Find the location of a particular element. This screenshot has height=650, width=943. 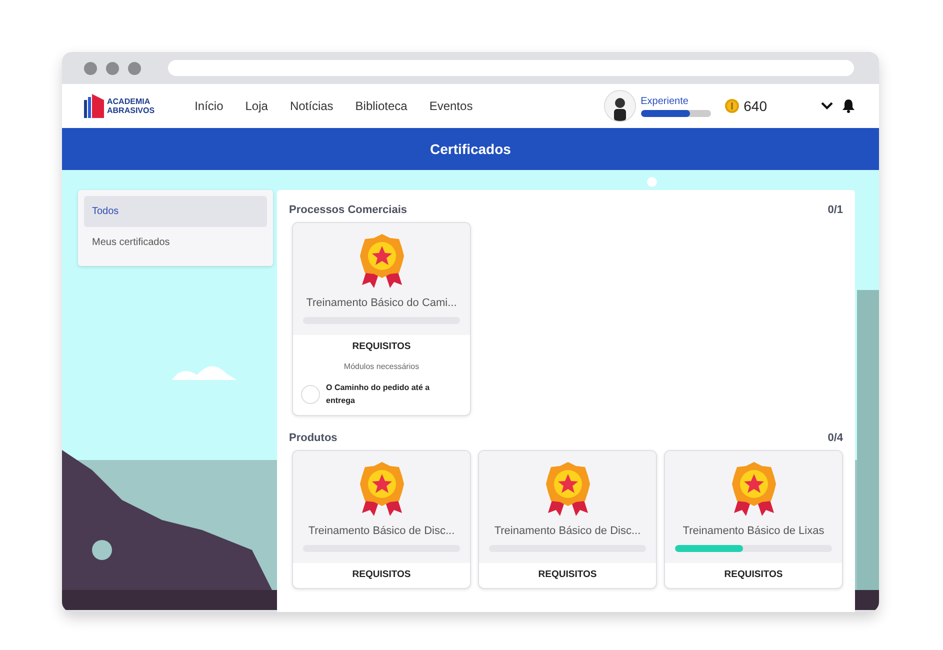

modules-label: Módulos necessários is located at coordinates (382, 366).